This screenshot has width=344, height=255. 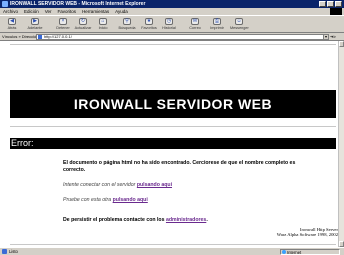 I want to click on status-page-icon, so click(x=4, y=251).